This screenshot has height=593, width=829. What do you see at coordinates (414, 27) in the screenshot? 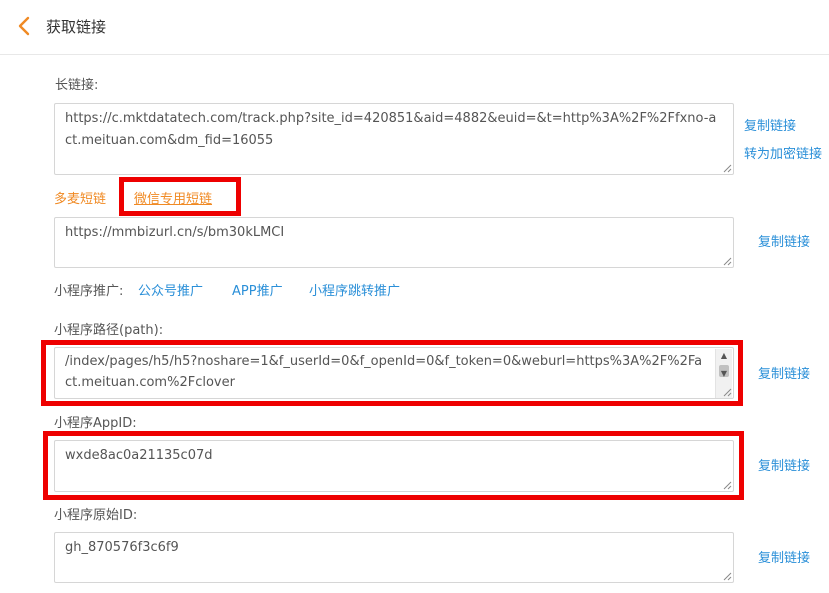
I see `page-header: 获取链接` at bounding box center [414, 27].